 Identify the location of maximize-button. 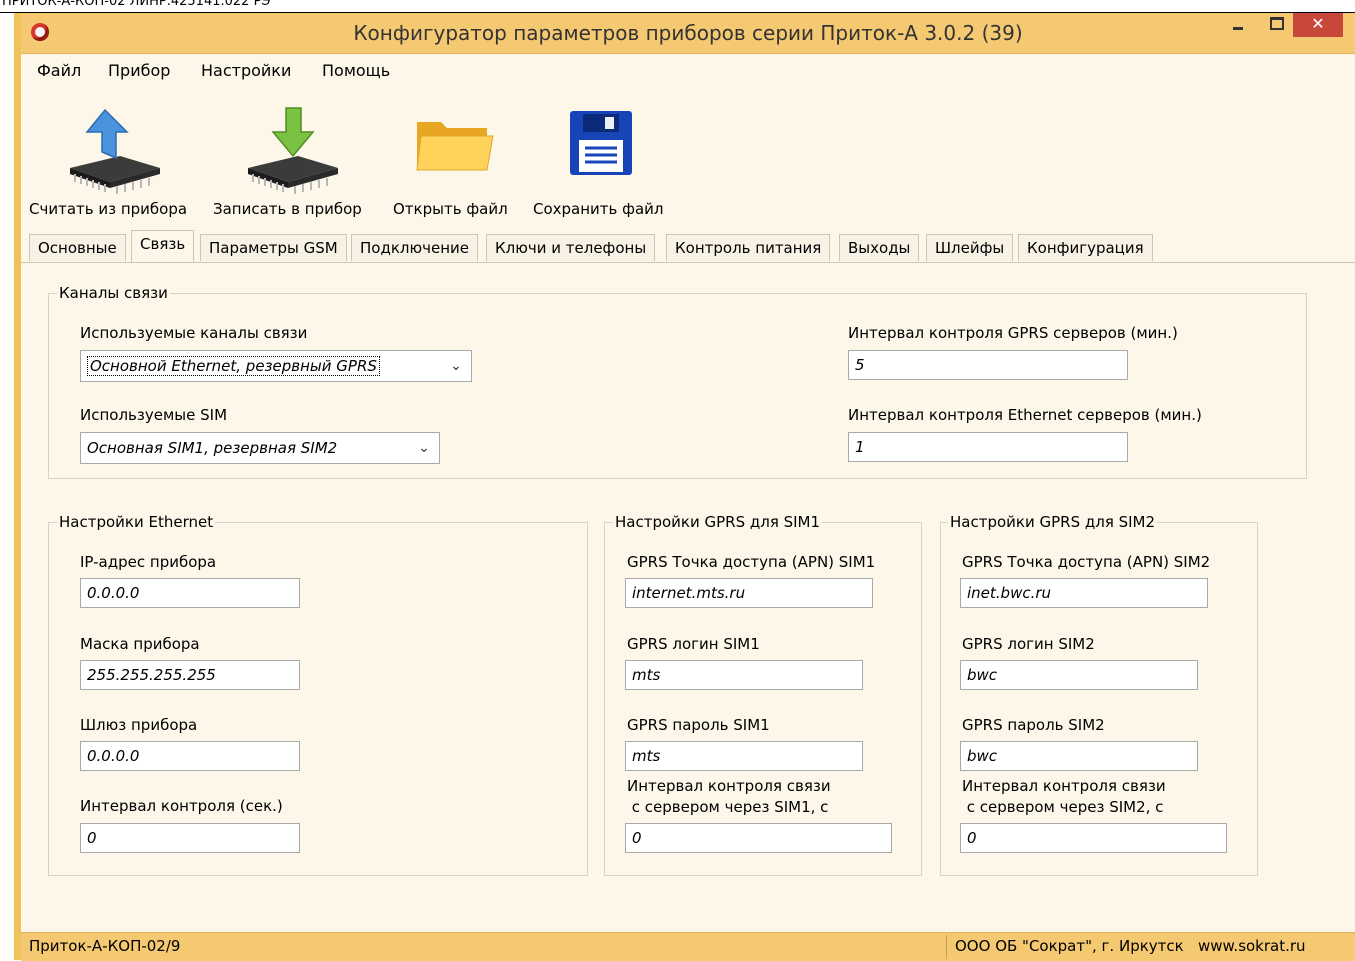
(1276, 24).